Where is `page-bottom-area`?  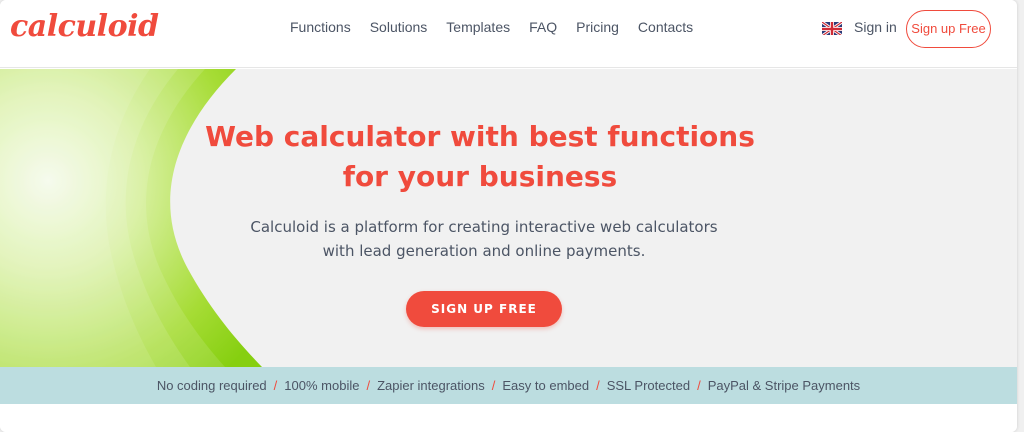
page-bottom-area is located at coordinates (508, 418).